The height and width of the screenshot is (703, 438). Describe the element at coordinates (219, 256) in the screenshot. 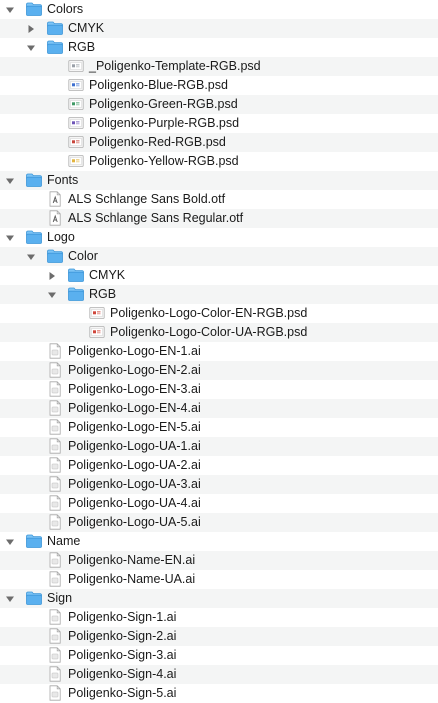

I see `folder-row-color: Color` at that location.